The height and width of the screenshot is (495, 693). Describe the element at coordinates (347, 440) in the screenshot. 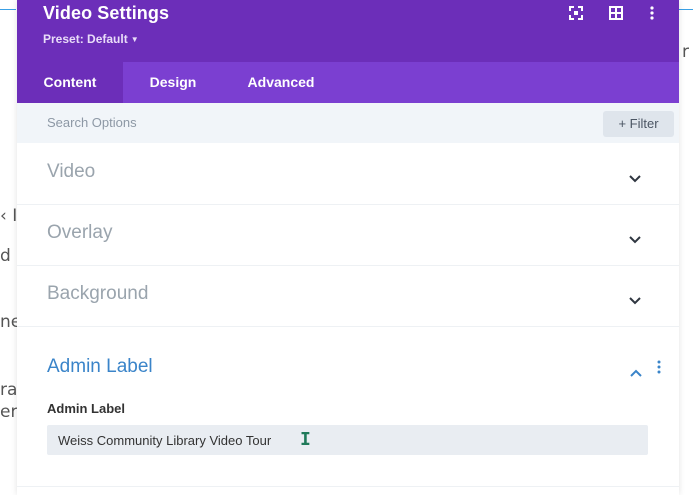

I see `admin-label-input: Weiss Community Library Video Tour I` at that location.